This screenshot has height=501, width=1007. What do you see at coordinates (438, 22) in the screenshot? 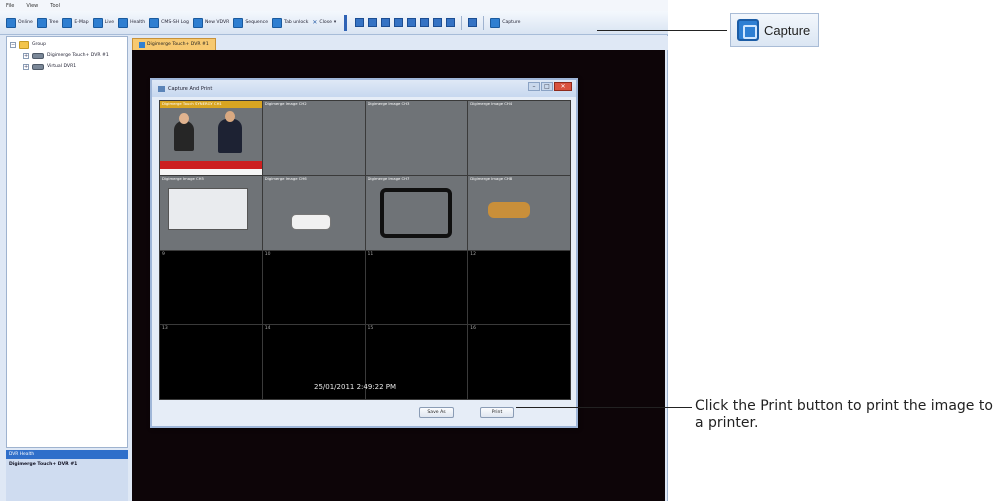
I see `layout-13-icon` at bounding box center [438, 22].